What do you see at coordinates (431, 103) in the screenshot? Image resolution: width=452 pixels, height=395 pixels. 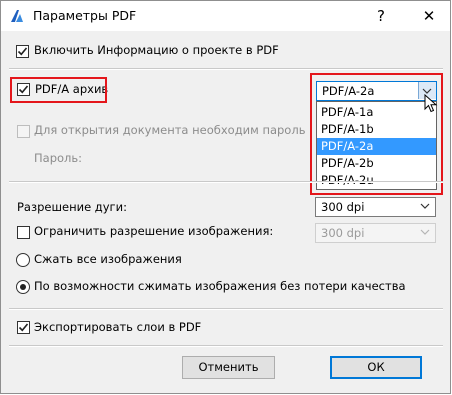 I see `mouse-cursor-icon` at bounding box center [431, 103].